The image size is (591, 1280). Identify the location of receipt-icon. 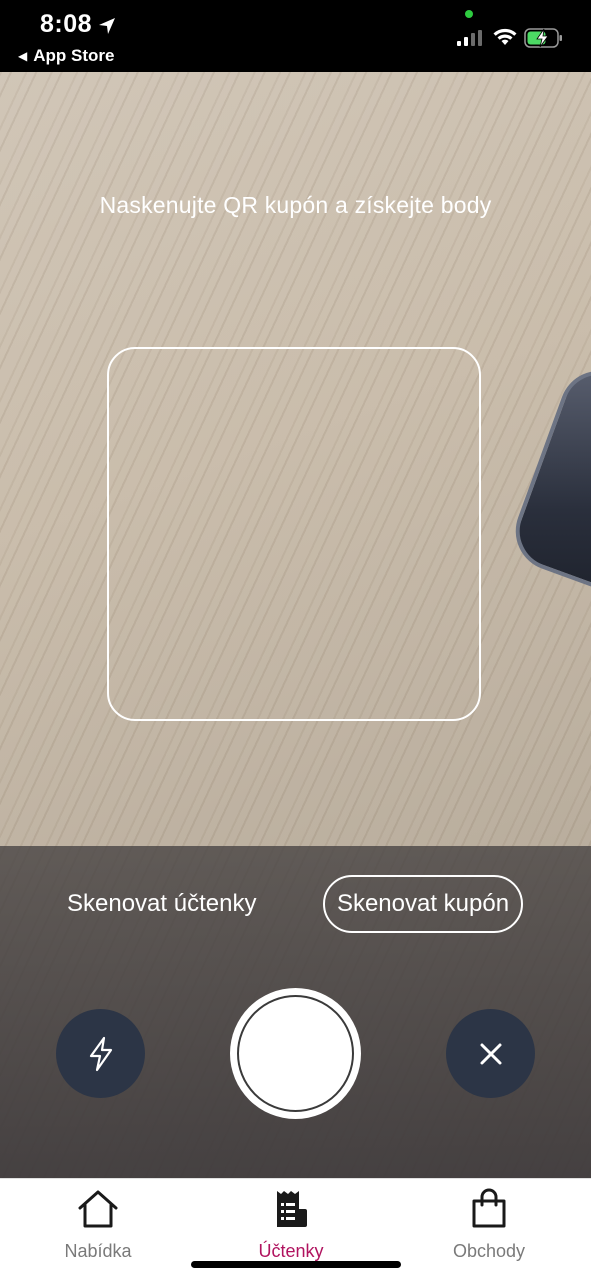
(292, 1209).